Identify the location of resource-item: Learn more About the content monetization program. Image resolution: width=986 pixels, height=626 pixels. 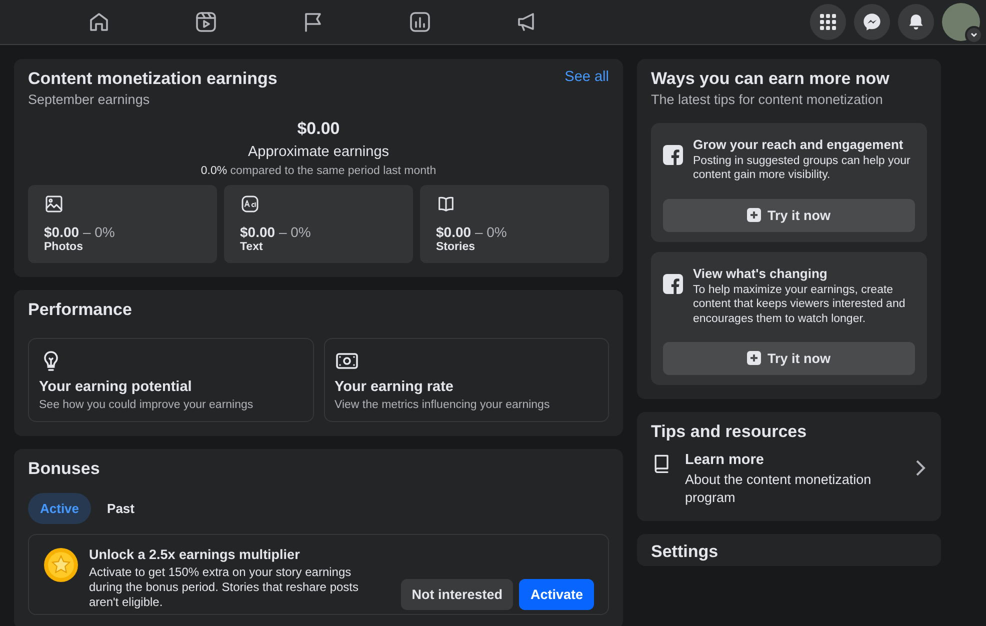
(789, 480).